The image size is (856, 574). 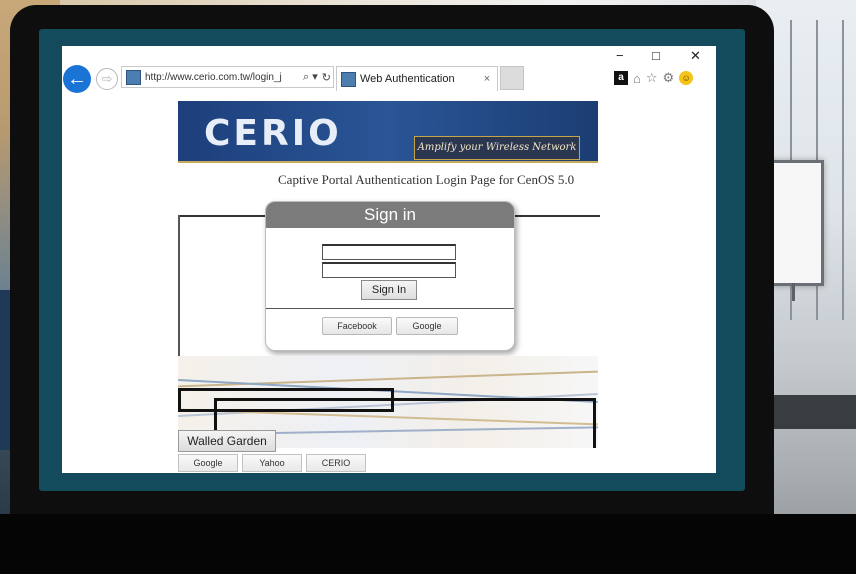 I want to click on new-tab-button, so click(x=512, y=78).